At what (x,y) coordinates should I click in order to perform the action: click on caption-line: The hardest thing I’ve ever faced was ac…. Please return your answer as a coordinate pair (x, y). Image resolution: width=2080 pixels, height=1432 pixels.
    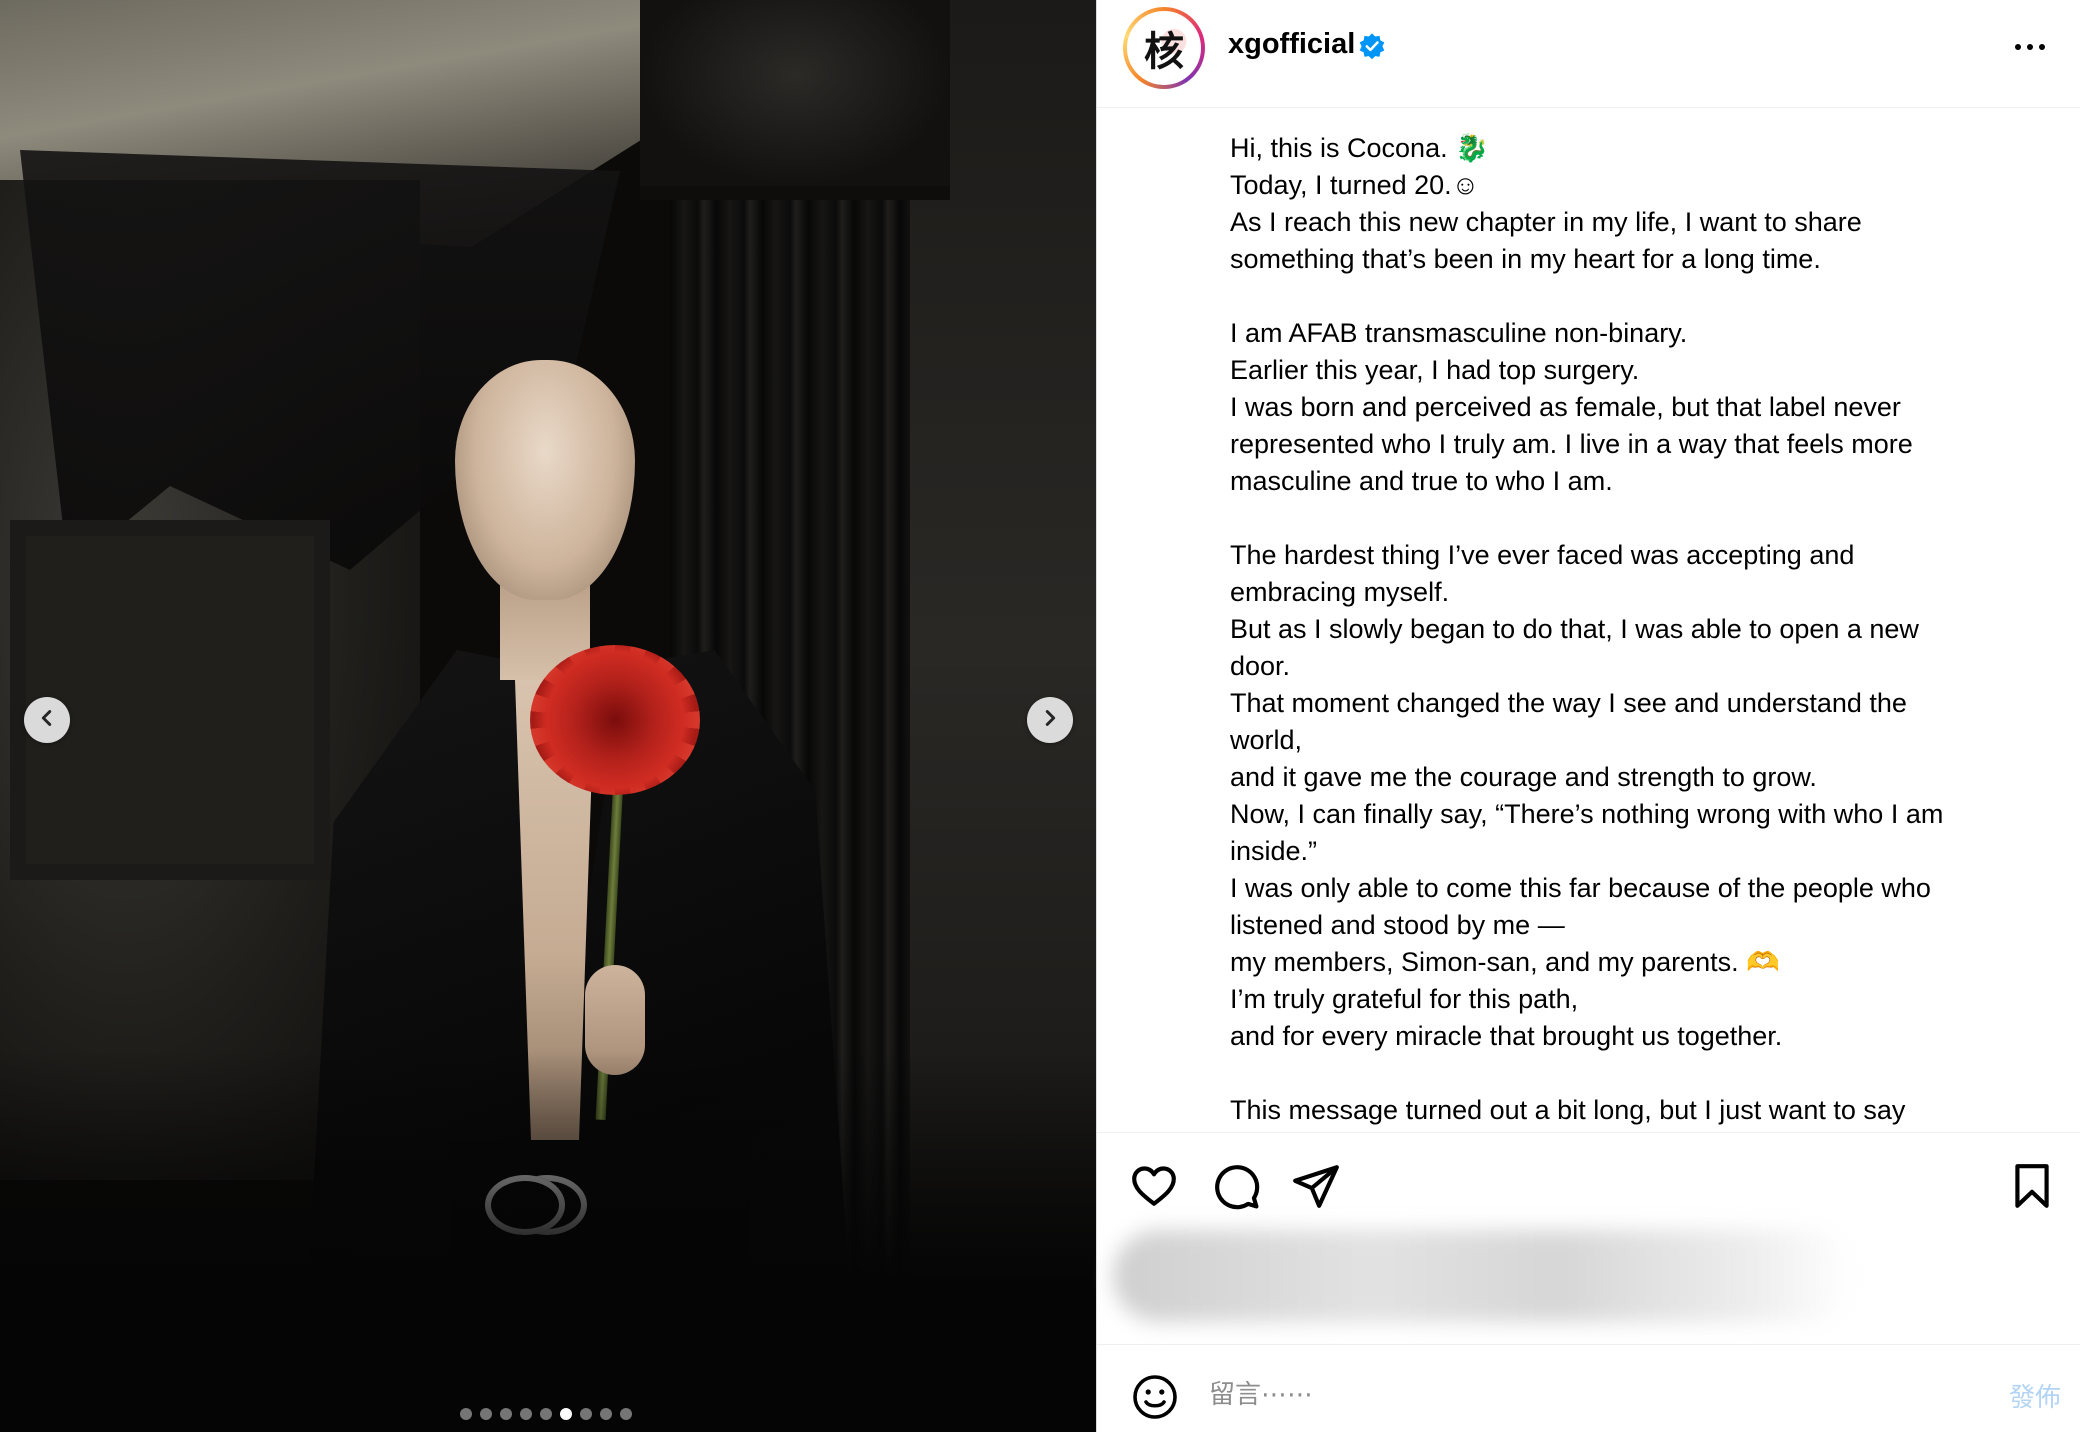
    Looking at the image, I should click on (1542, 555).